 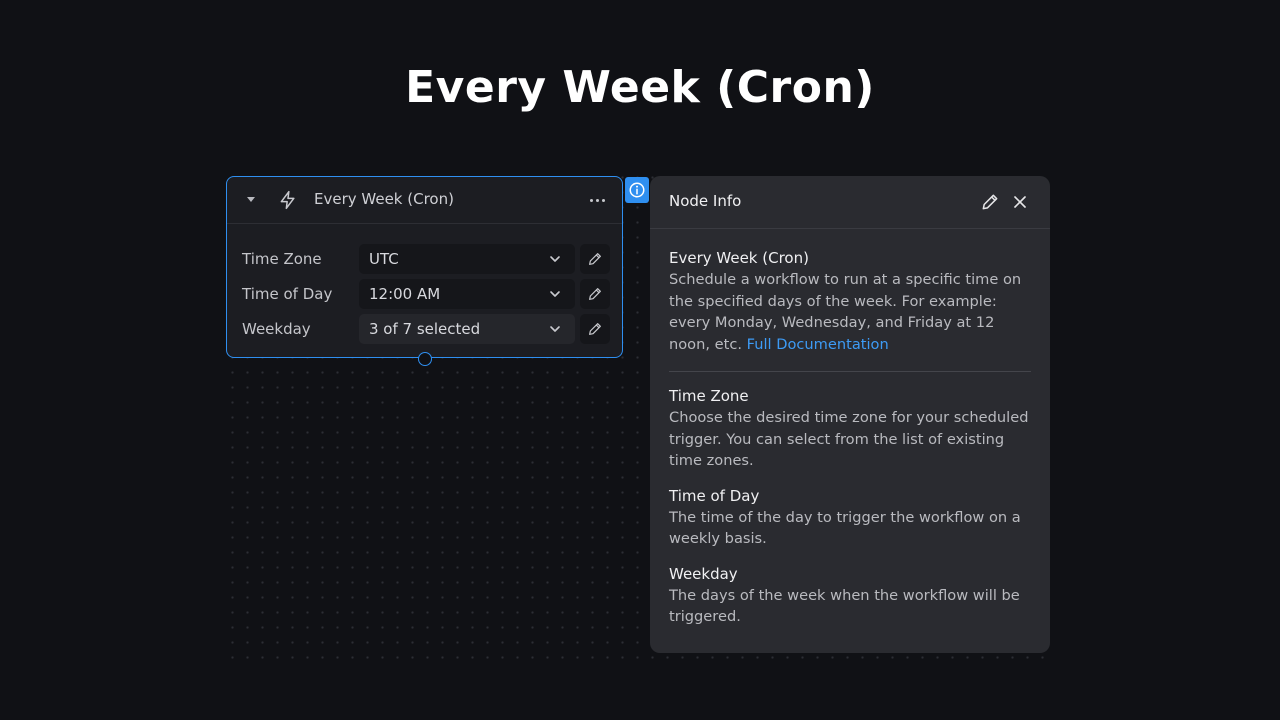 I want to click on edit-time-zone-button, so click(x=595, y=259).